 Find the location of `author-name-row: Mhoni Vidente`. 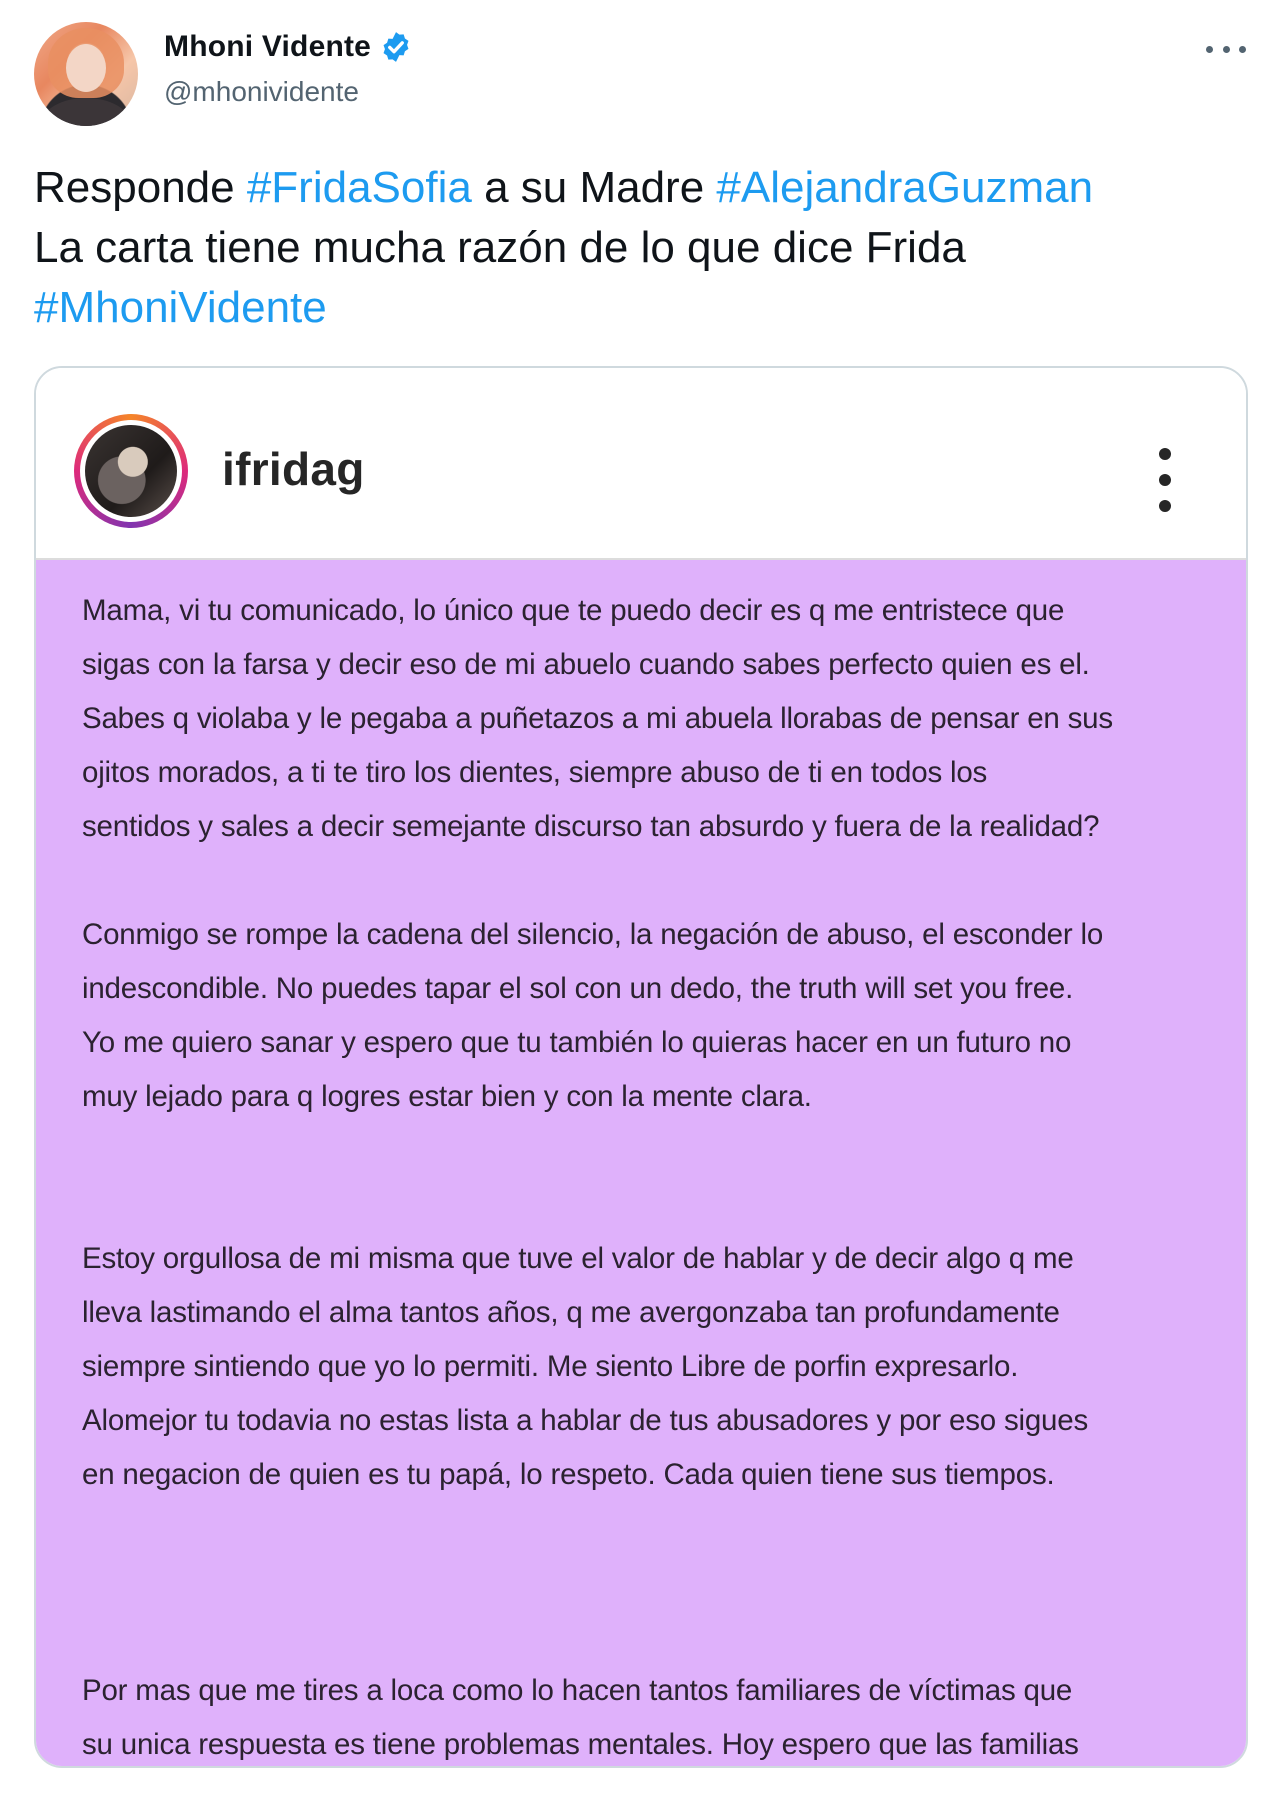

author-name-row: Mhoni Vidente is located at coordinates (288, 47).